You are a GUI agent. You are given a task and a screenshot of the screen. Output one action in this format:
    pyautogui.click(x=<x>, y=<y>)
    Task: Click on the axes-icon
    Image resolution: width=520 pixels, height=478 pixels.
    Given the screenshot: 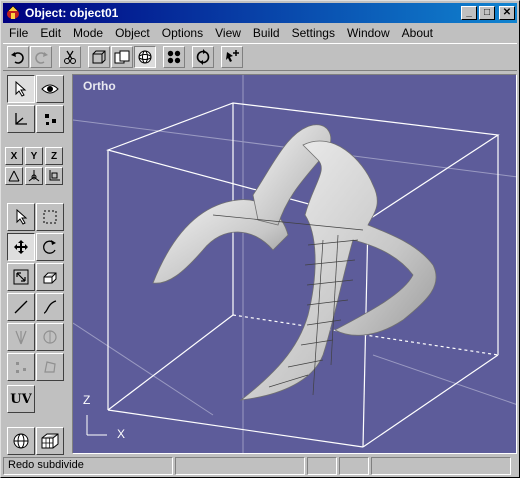 What is the action you would take?
    pyautogui.click(x=21, y=119)
    